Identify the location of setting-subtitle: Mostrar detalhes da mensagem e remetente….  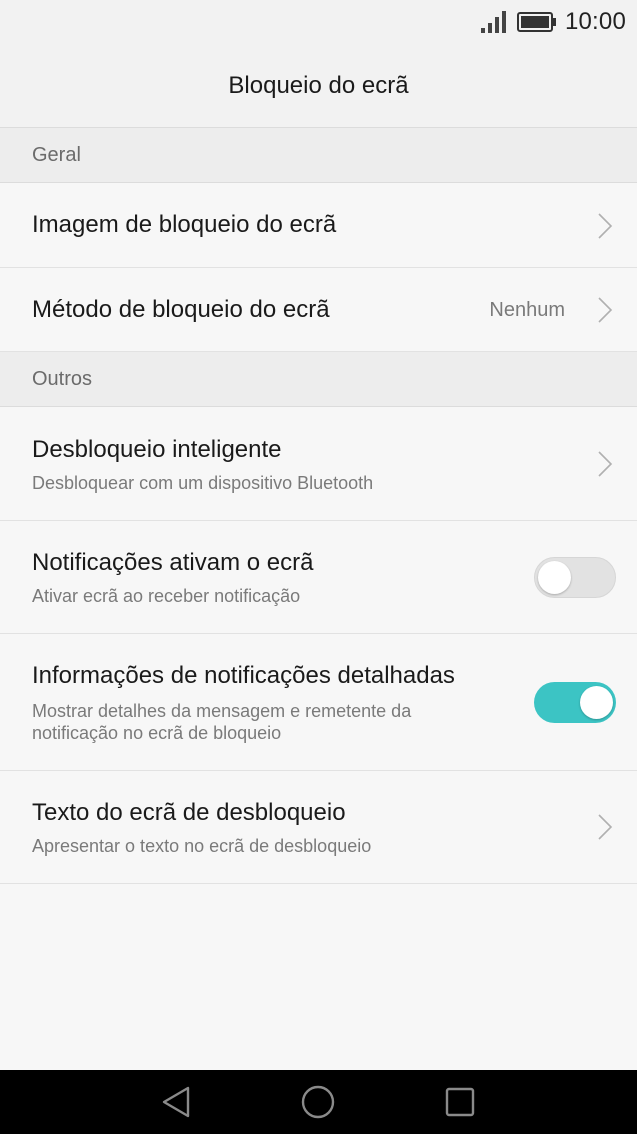
(222, 722).